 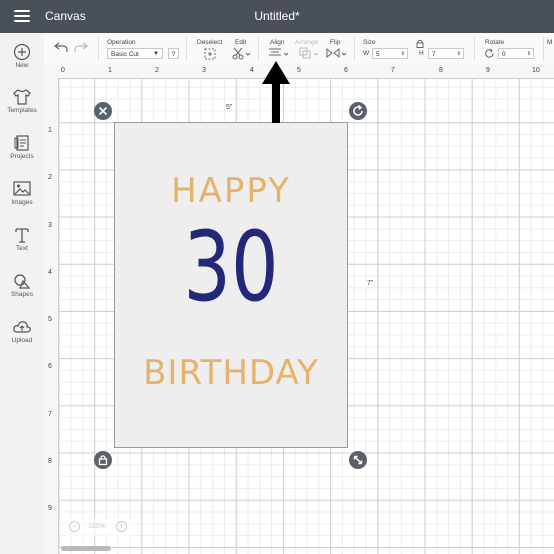 I want to click on ruler-label: 1, so click(x=50, y=130).